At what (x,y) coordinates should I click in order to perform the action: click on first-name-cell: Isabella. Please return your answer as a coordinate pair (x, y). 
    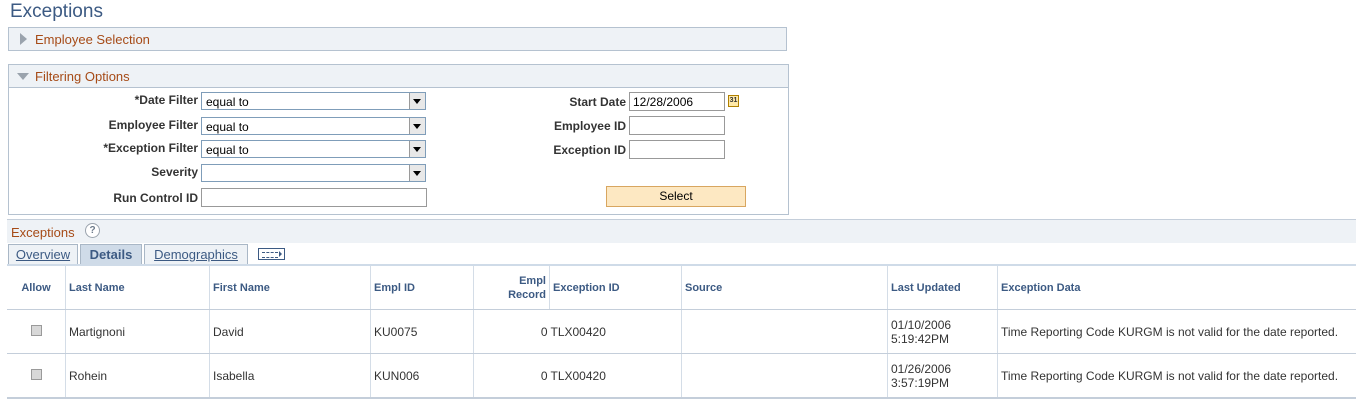
    Looking at the image, I should click on (290, 376).